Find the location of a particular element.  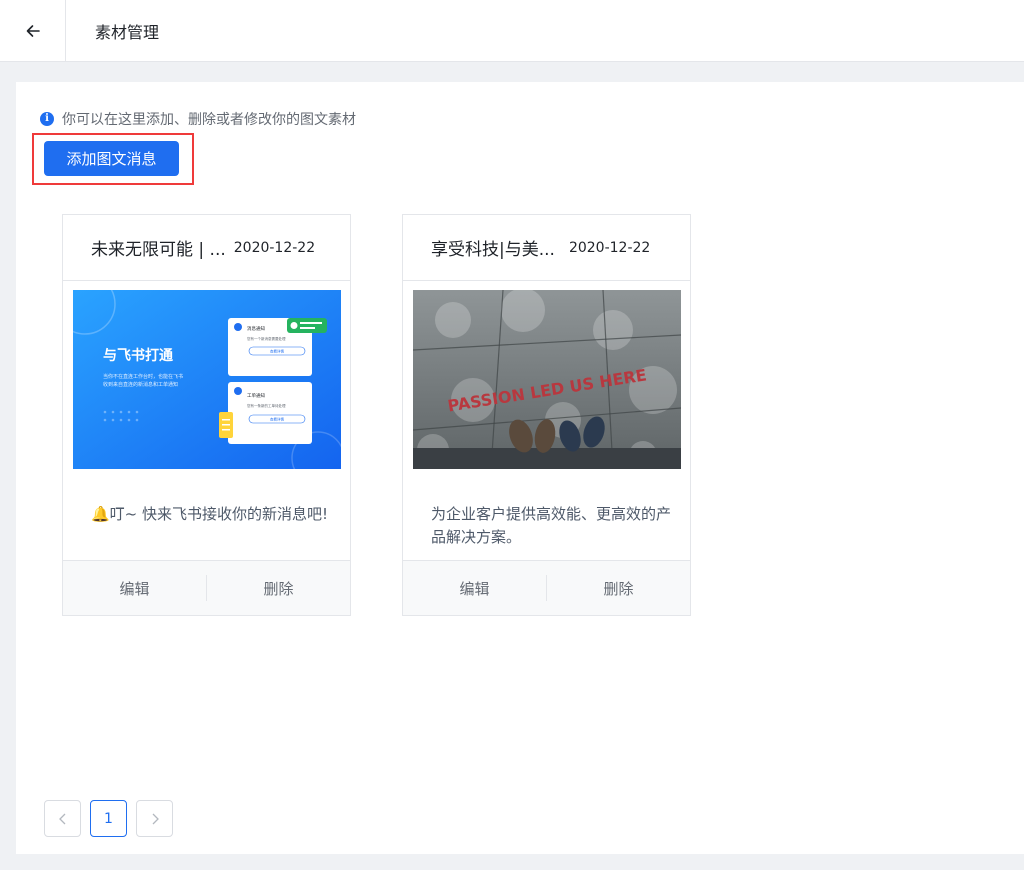

card-header: 未来无限可能 | ... 2020-12-22 is located at coordinates (206, 248).